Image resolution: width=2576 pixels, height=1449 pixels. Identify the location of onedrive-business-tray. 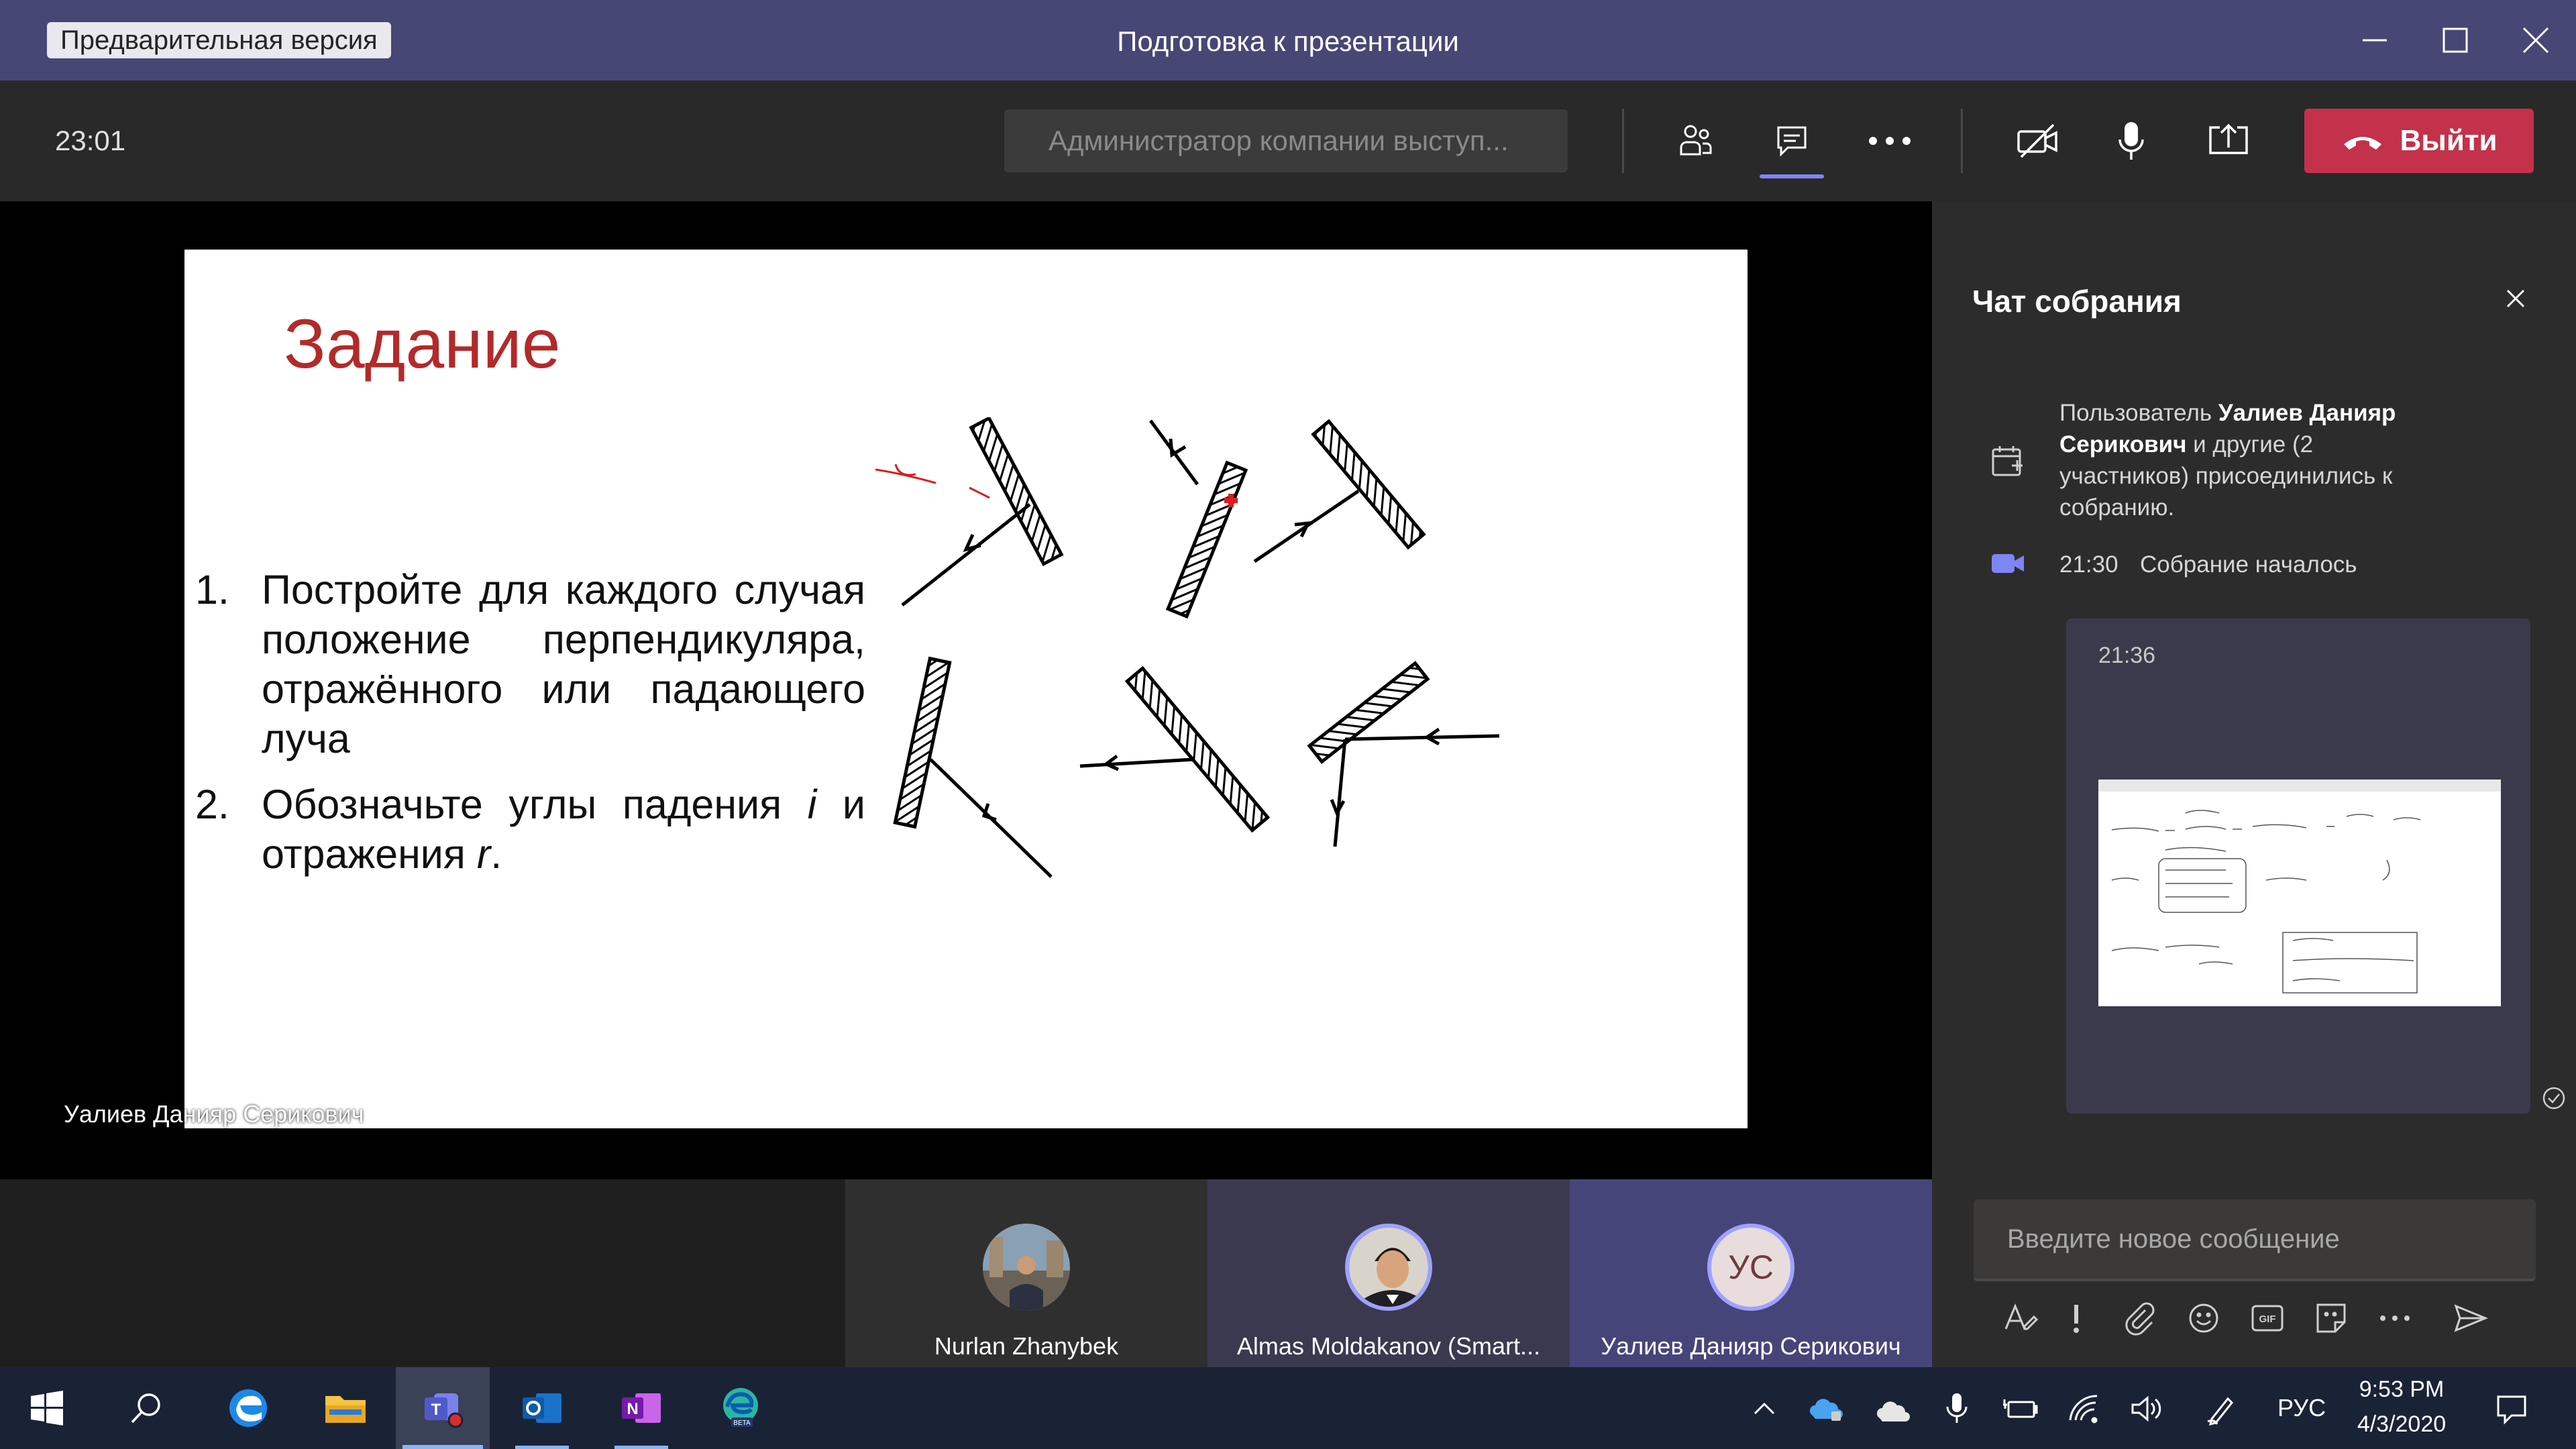
(1826, 1408).